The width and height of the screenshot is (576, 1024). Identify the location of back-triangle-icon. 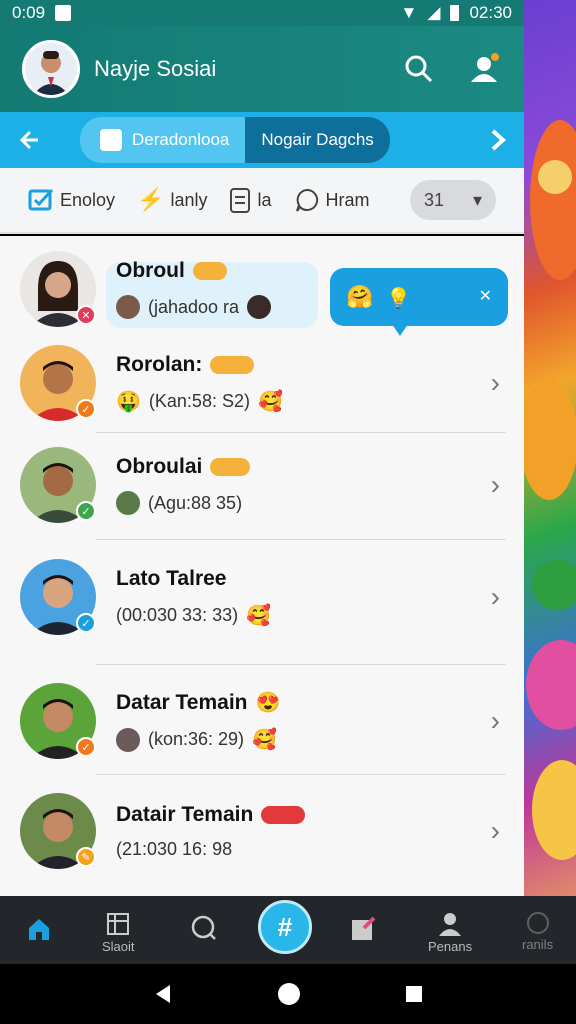
(163, 994).